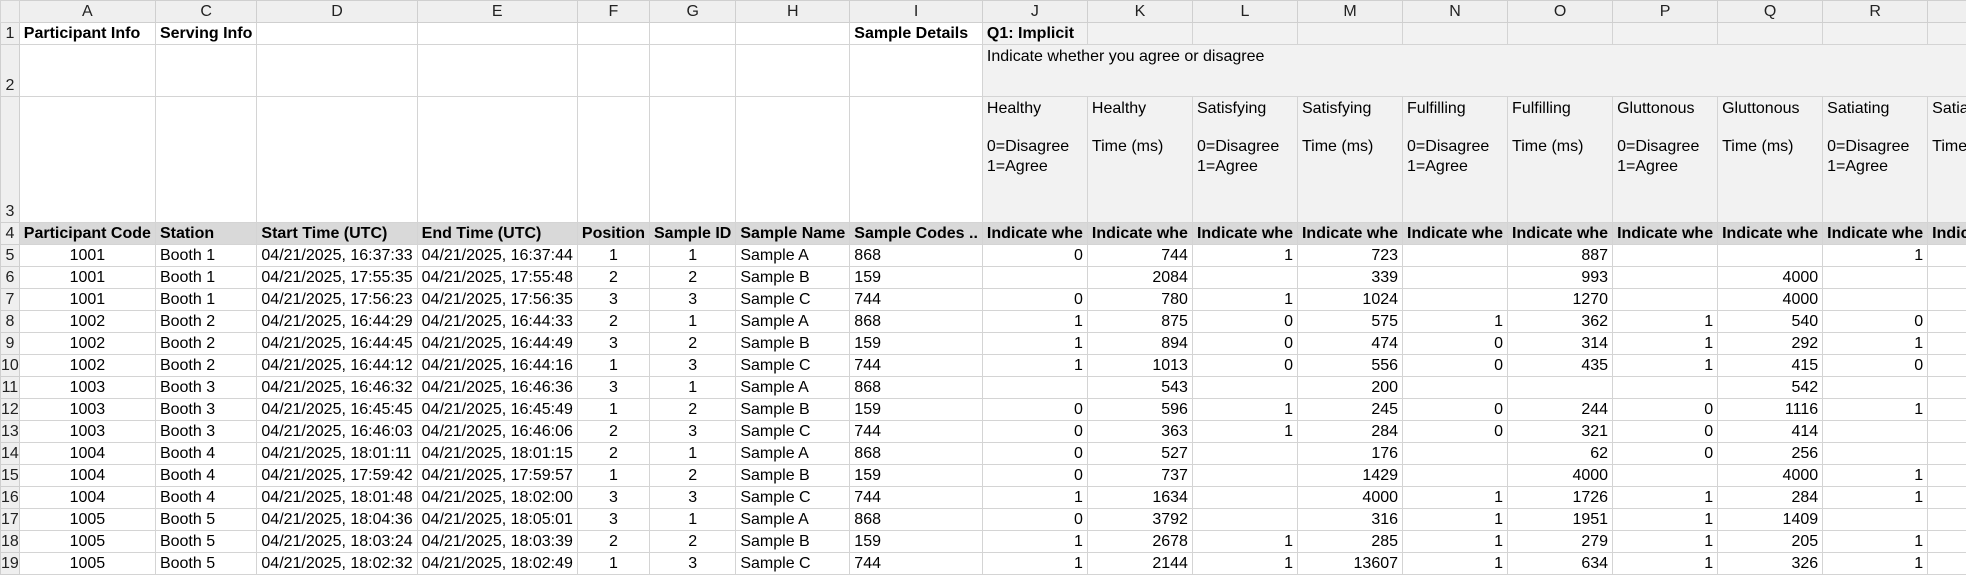  Describe the element at coordinates (1770, 542) in the screenshot. I see `data-cell: 205` at that location.